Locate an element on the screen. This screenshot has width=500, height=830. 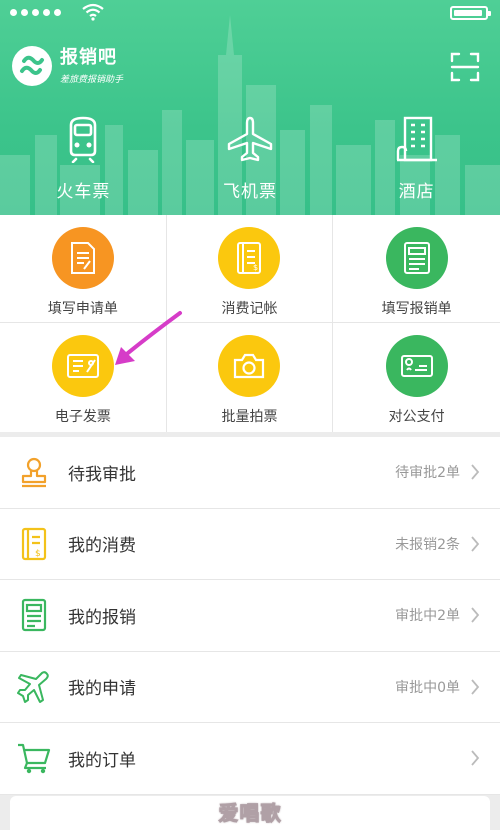
brand-slogan: 差旅费报销助手 is located at coordinates (92, 79).